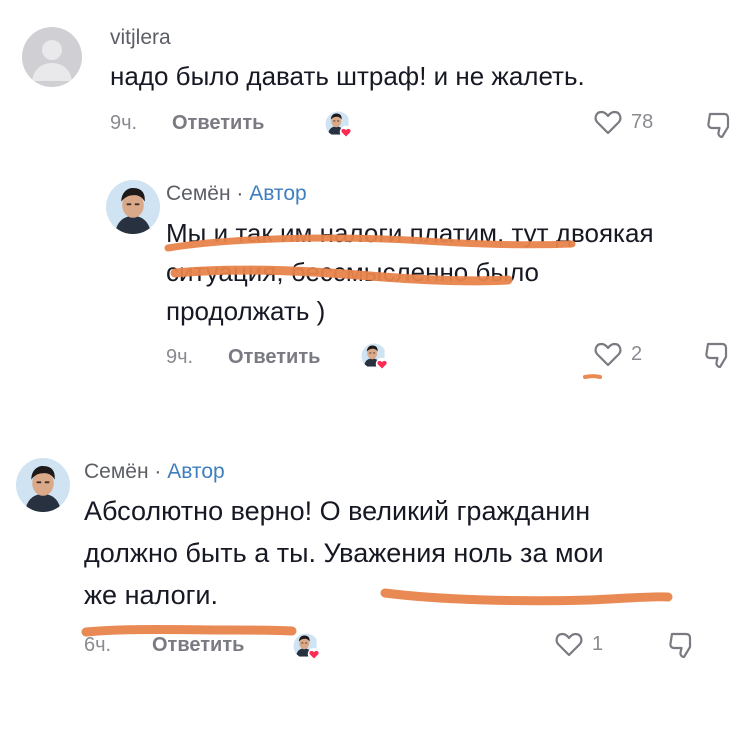  Describe the element at coordinates (337, 511) in the screenshot. I see `comment-text-line: Абсолютно верно! О великий гражданин` at that location.